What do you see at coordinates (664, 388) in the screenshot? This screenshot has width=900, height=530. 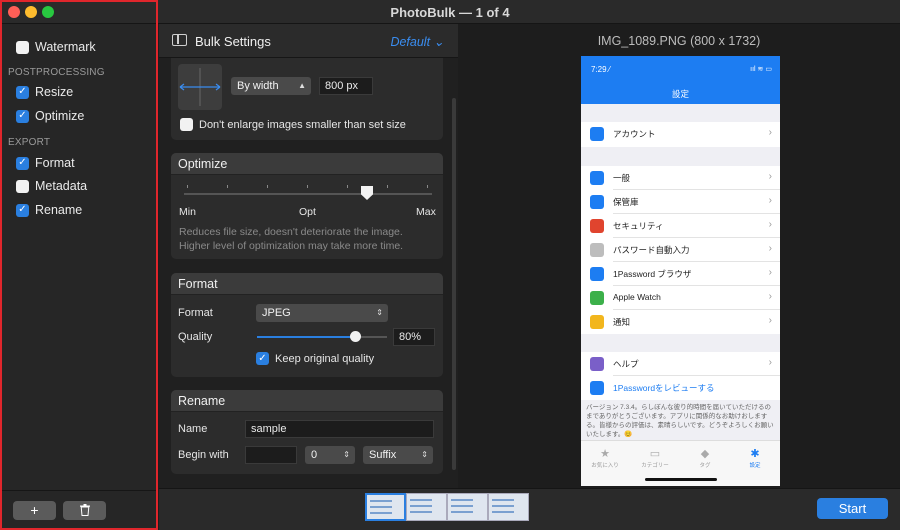 I see `phone-row-label: 1Passwordをレビューする` at bounding box center [664, 388].